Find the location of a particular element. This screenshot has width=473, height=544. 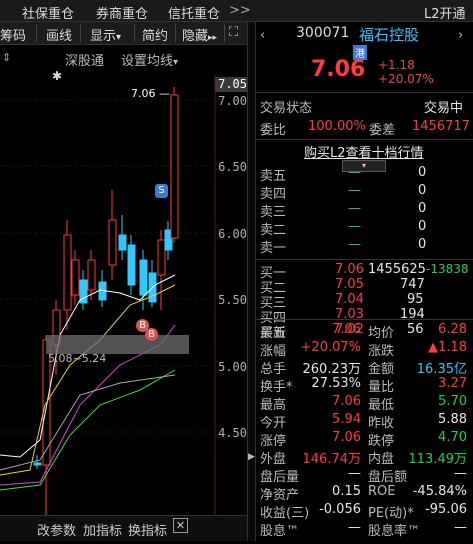

bid-price: 7.05 is located at coordinates (349, 284).